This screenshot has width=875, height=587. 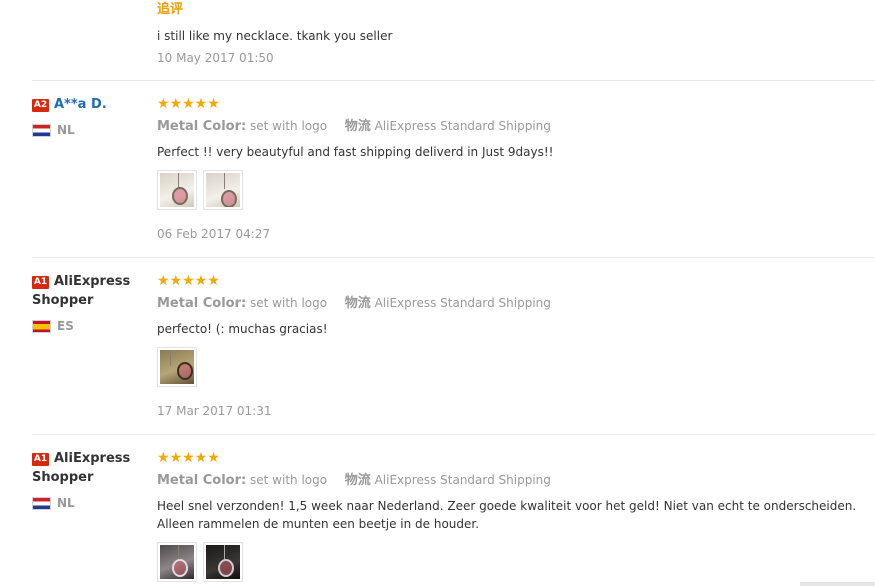 What do you see at coordinates (65, 326) in the screenshot?
I see `country-code: ES` at bounding box center [65, 326].